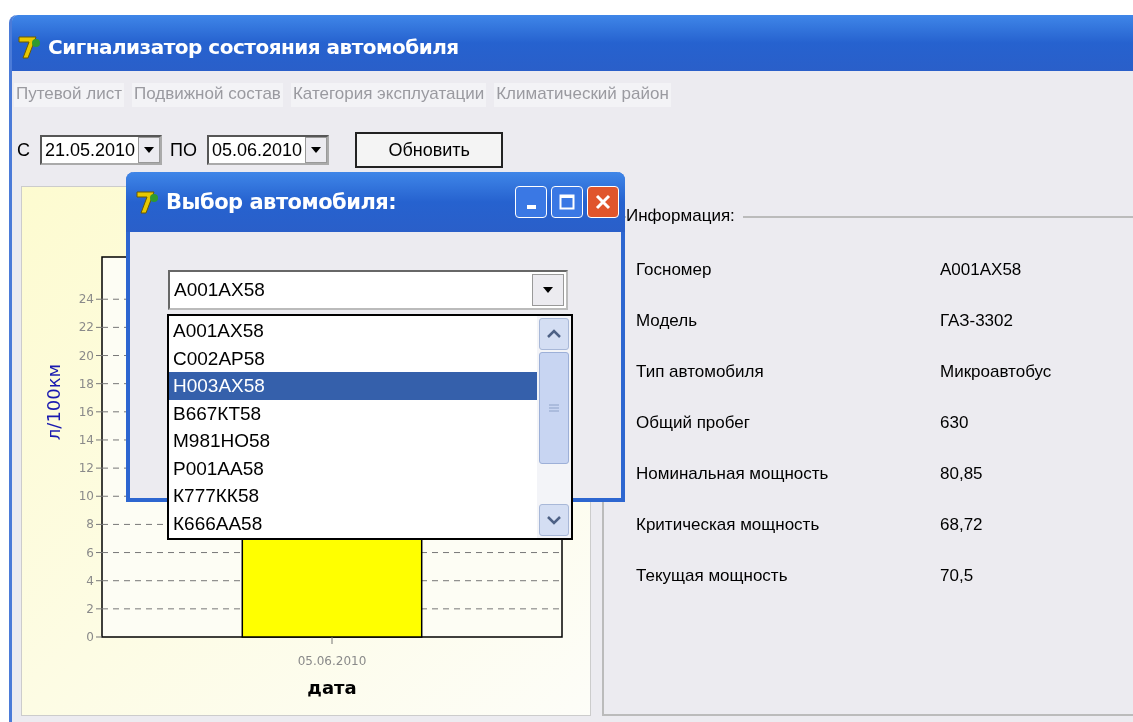 The height and width of the screenshot is (722, 1133). What do you see at coordinates (674, 270) in the screenshot?
I see `field-label: Госномер` at bounding box center [674, 270].